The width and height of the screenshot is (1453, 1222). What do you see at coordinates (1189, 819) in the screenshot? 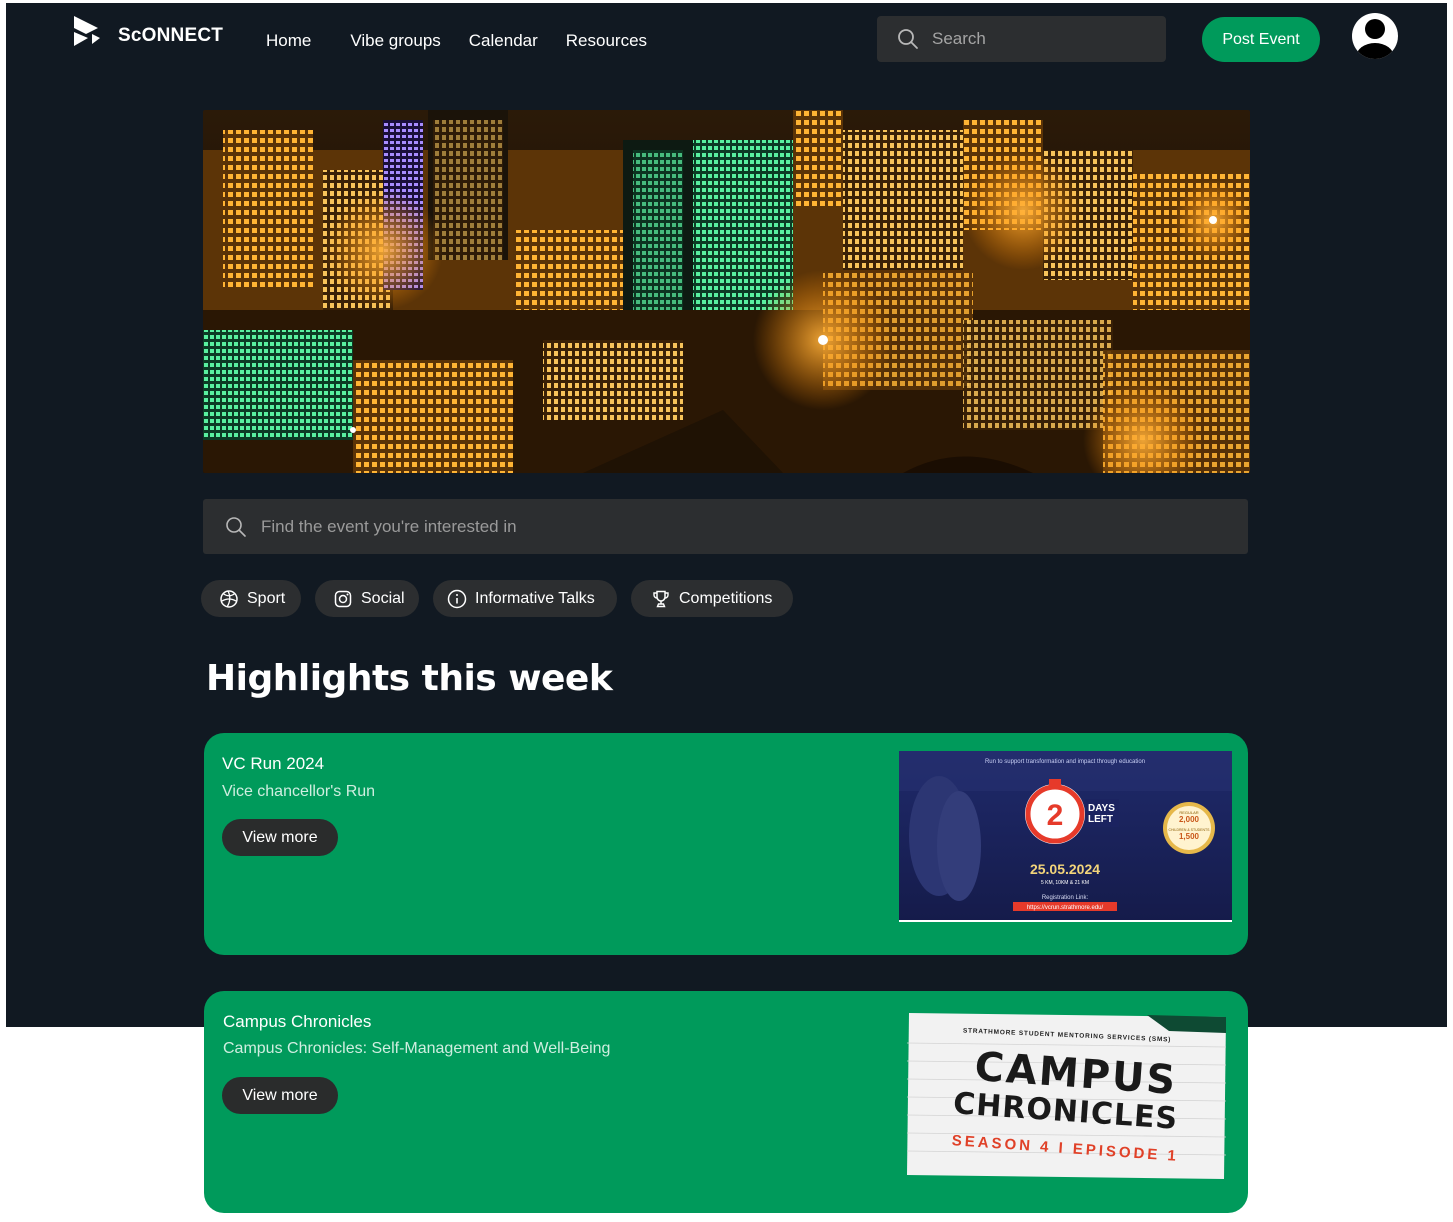
I see `poster-price-regular: 2,000` at bounding box center [1189, 819].